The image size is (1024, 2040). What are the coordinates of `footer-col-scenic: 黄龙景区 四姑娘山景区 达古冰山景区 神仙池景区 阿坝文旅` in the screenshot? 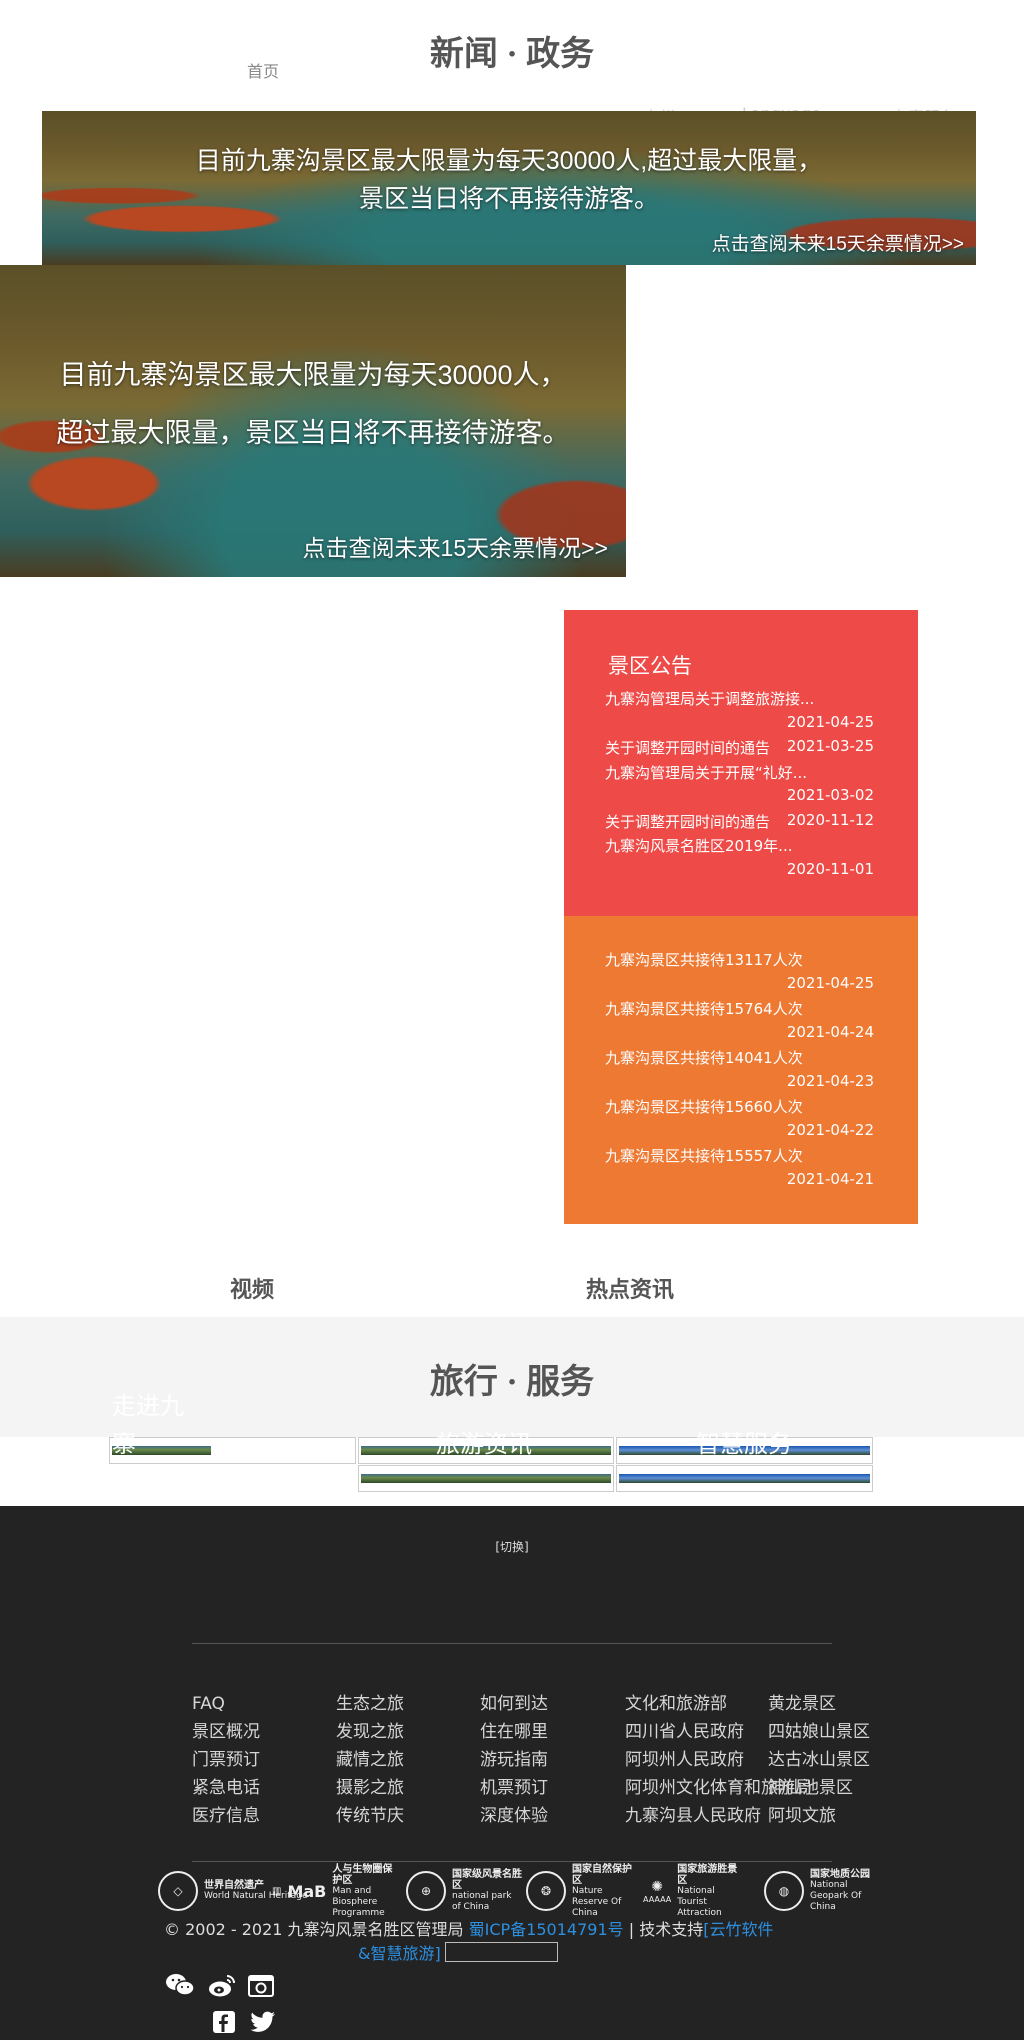 It's located at (819, 1760).